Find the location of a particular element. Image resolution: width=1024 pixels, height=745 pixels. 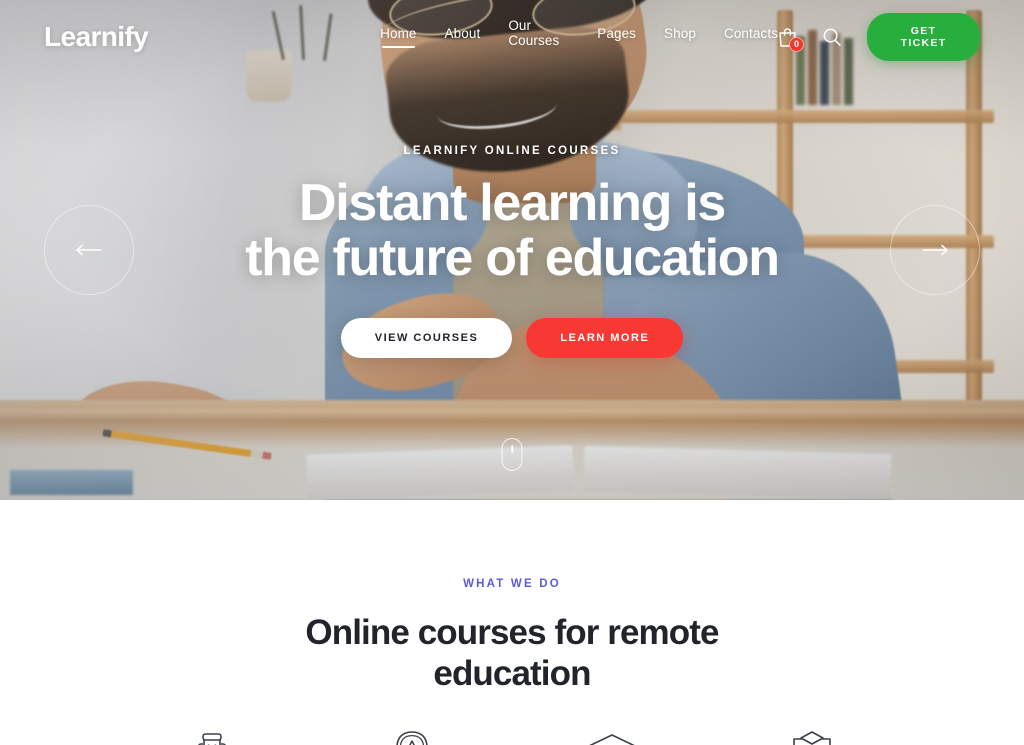

hero-title-line-1: Distant learning is is located at coordinates (512, 203).